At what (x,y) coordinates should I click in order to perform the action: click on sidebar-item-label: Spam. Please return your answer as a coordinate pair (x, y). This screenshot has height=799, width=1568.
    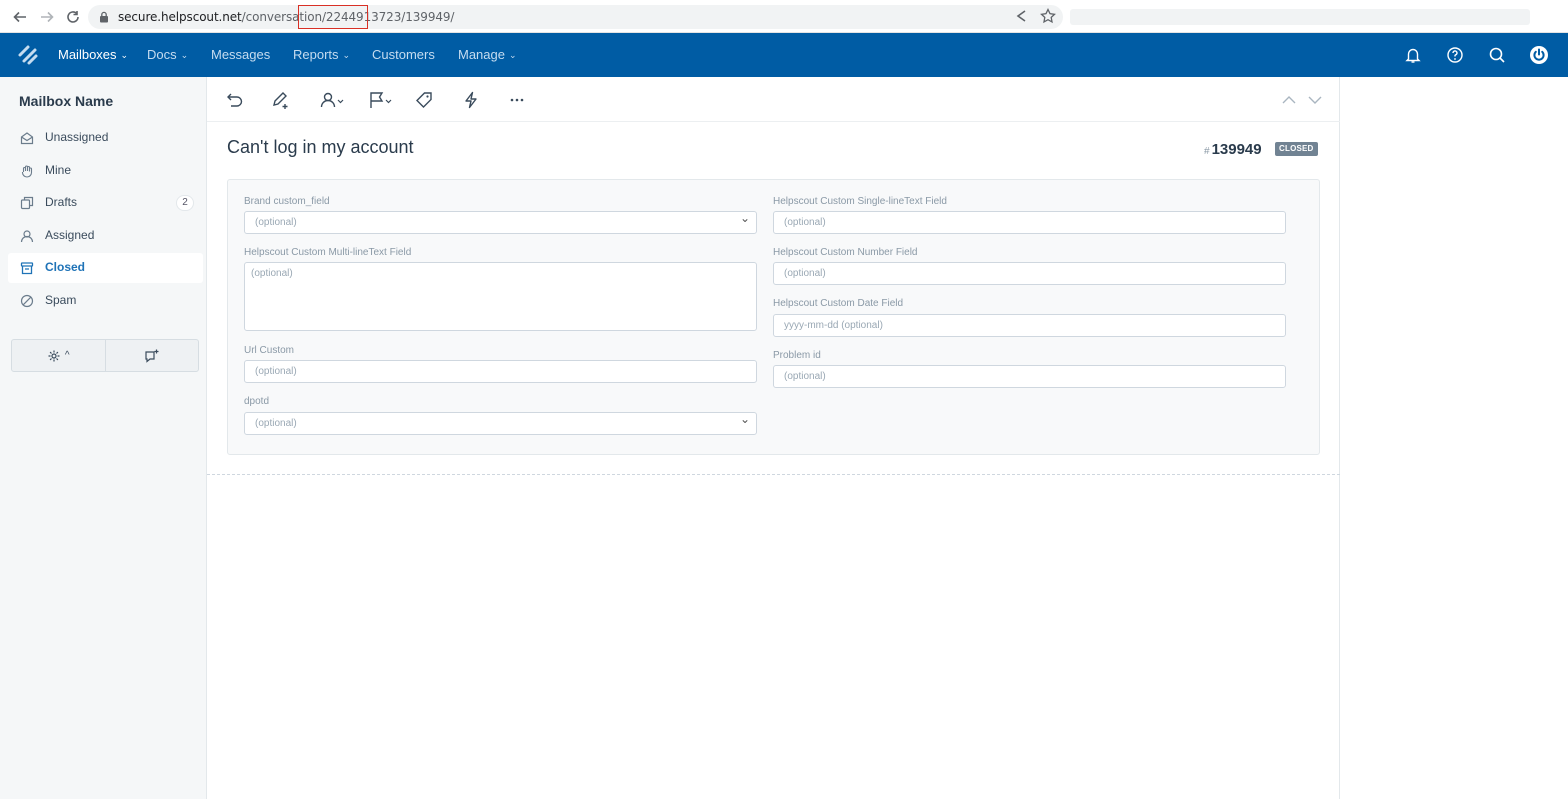
    Looking at the image, I should click on (61, 300).